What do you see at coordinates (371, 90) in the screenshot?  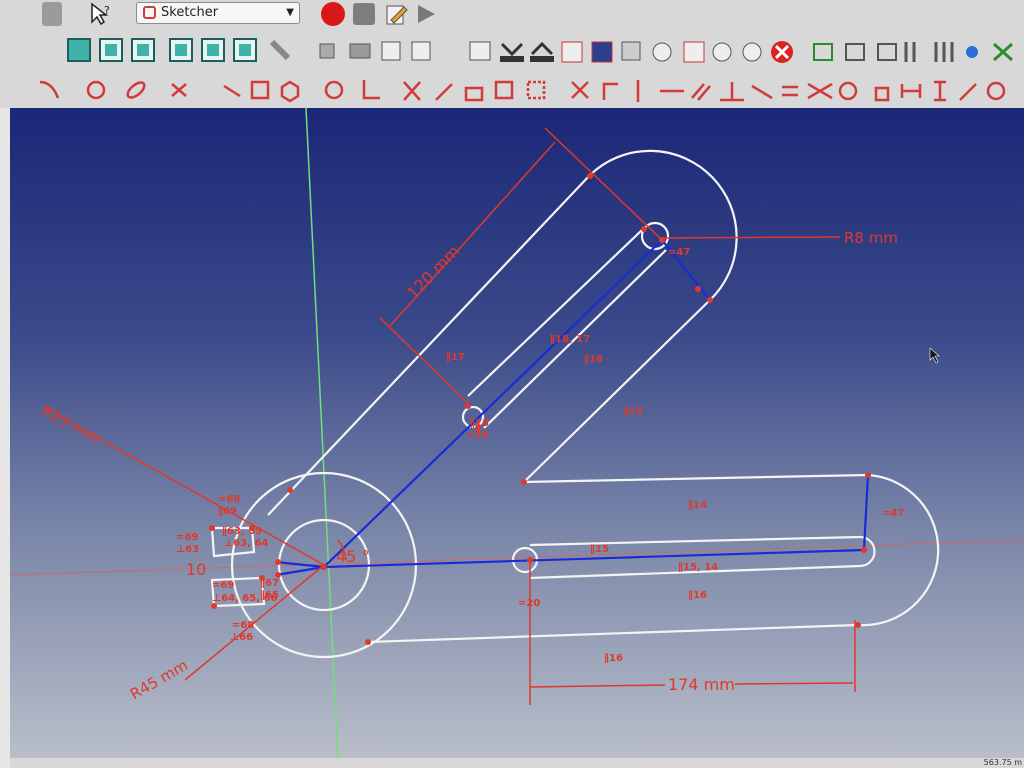 I see `fillet-icon` at bounding box center [371, 90].